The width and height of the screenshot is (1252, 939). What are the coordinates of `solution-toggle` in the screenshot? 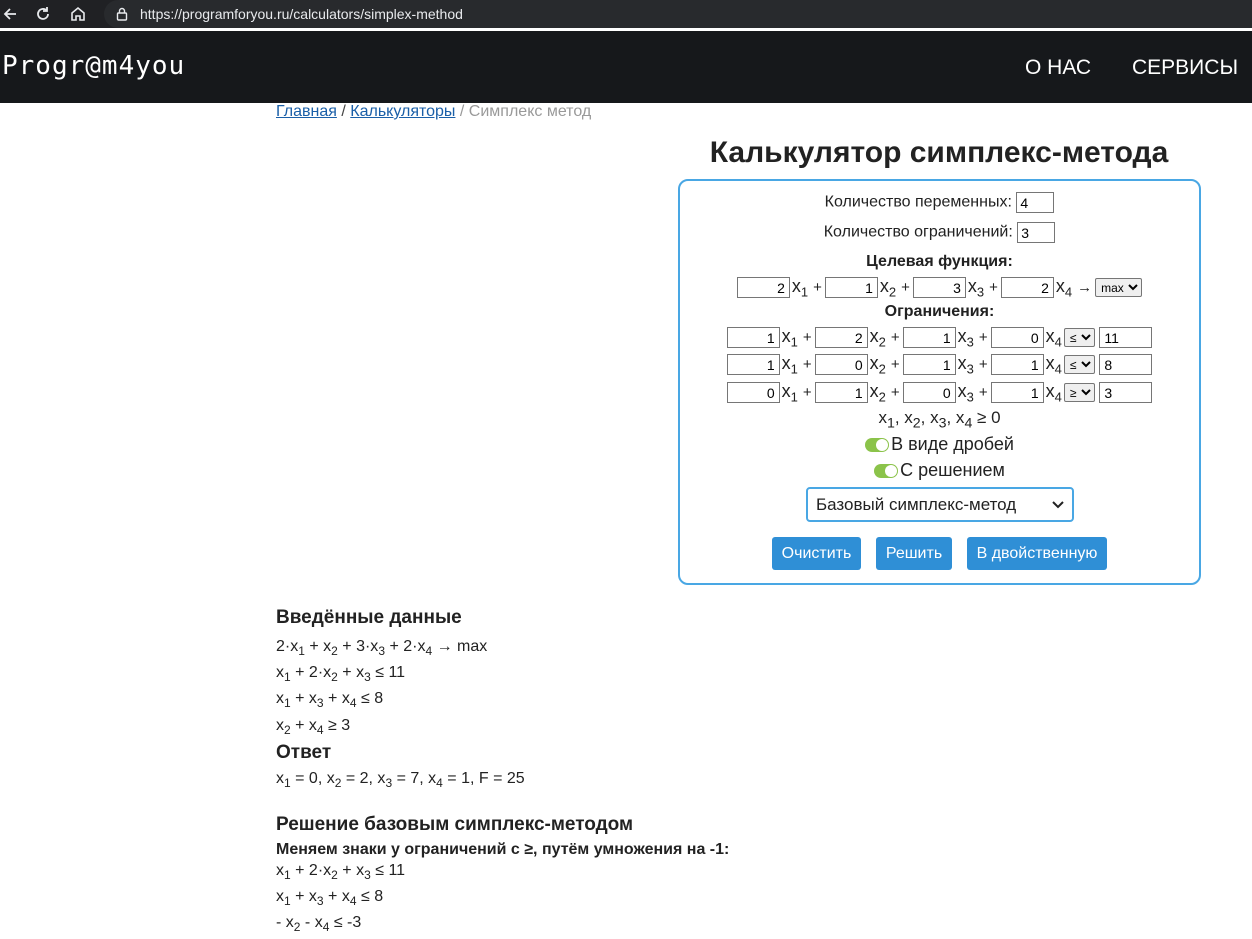 It's located at (886, 471).